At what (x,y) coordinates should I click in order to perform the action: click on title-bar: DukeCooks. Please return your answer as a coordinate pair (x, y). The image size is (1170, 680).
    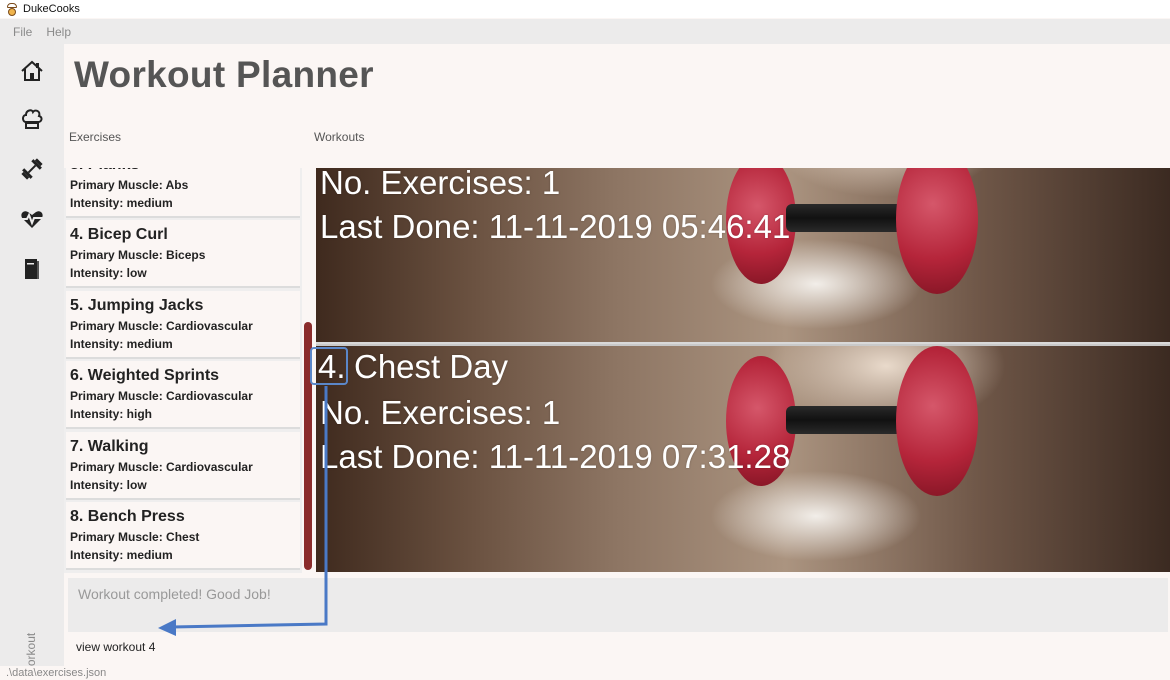
    Looking at the image, I should click on (585, 9).